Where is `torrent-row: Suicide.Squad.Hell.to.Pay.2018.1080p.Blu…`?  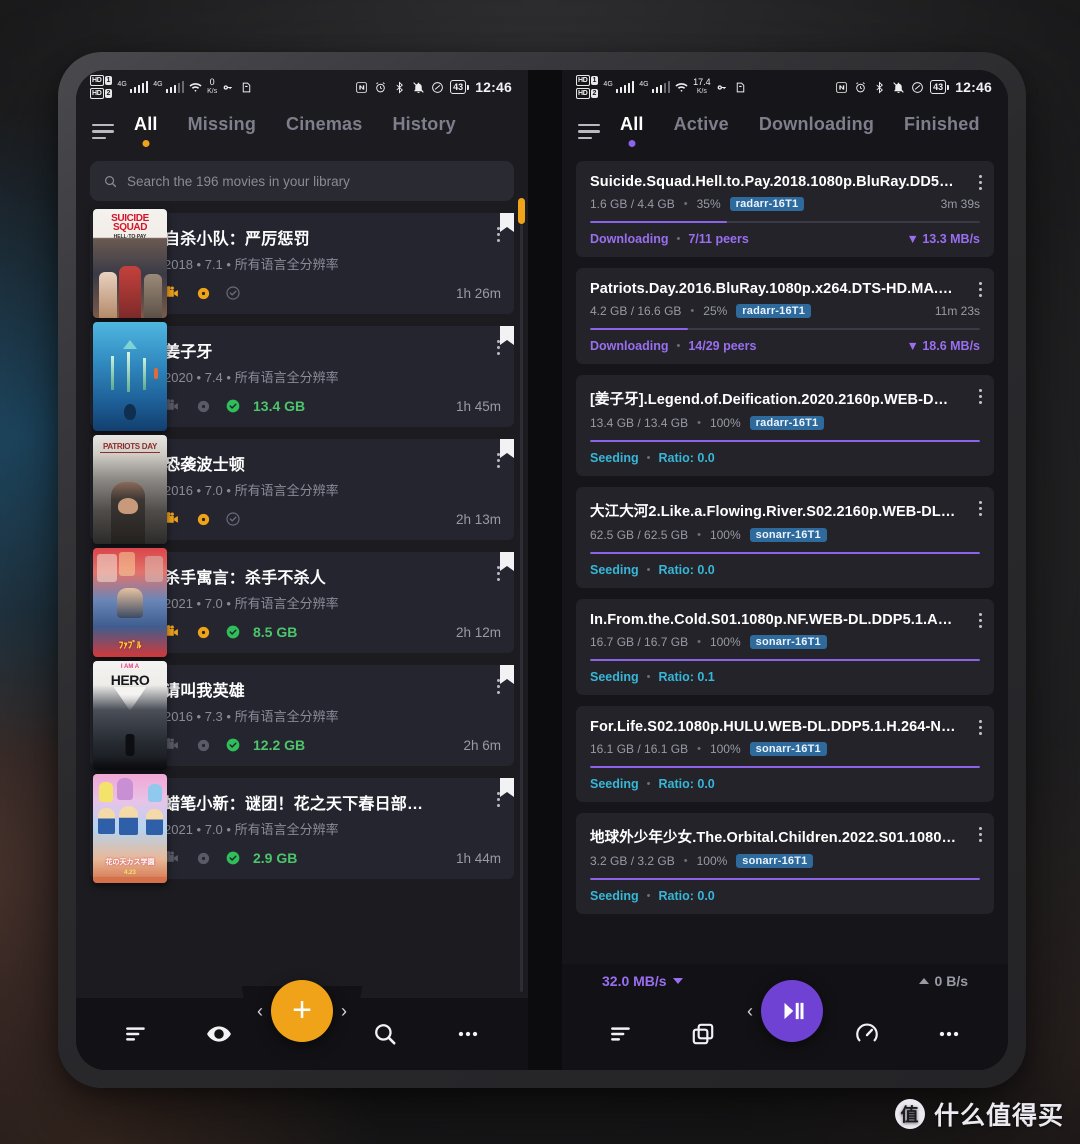 torrent-row: Suicide.Squad.Hell.to.Pay.2018.1080p.Blu… is located at coordinates (785, 209).